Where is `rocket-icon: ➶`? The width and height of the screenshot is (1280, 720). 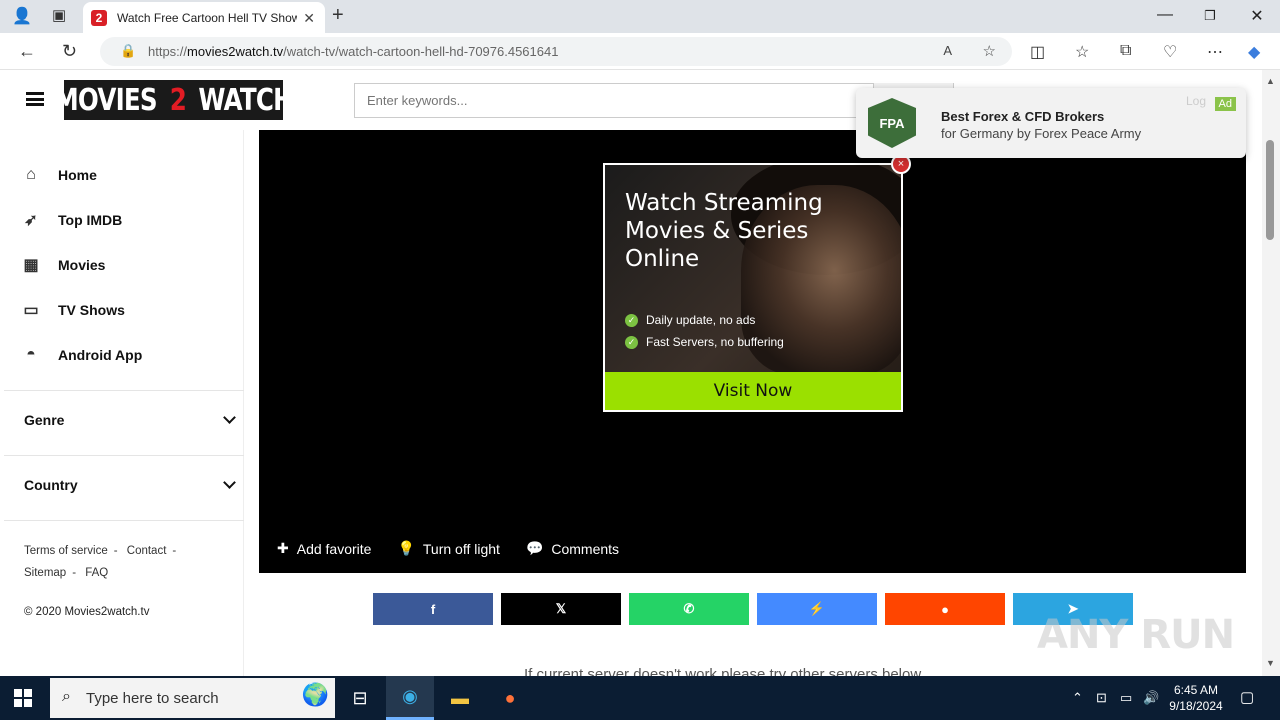 rocket-icon: ➶ is located at coordinates (31, 220).